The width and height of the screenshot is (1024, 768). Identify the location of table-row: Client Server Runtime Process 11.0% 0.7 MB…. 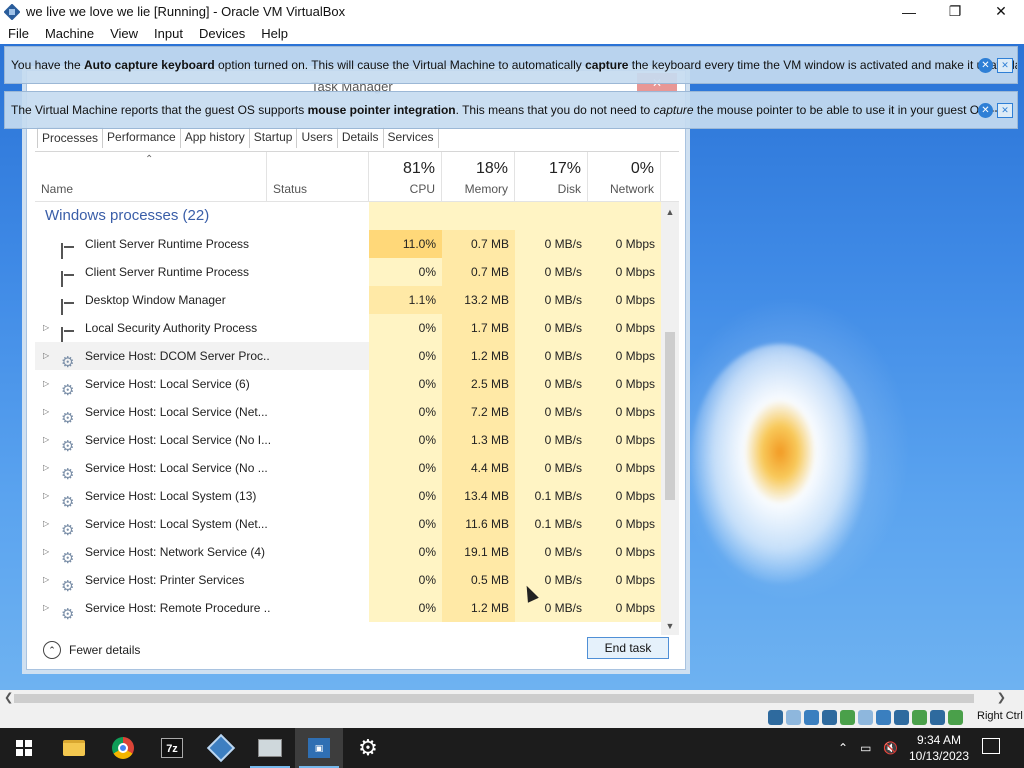
(348, 244).